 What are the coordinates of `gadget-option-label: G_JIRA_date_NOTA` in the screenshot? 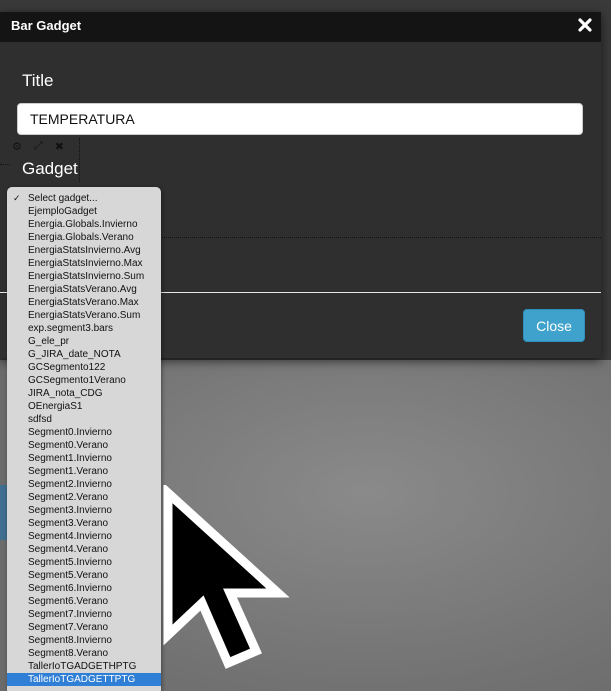 It's located at (74, 354).